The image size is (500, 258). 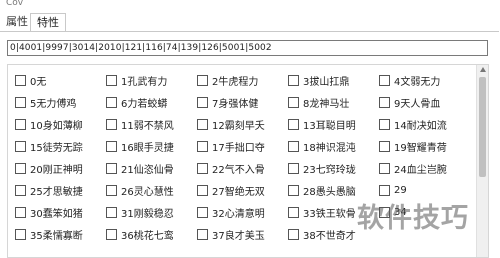 What do you see at coordinates (409, 80) in the screenshot?
I see `trait-item: 4文弱无力` at bounding box center [409, 80].